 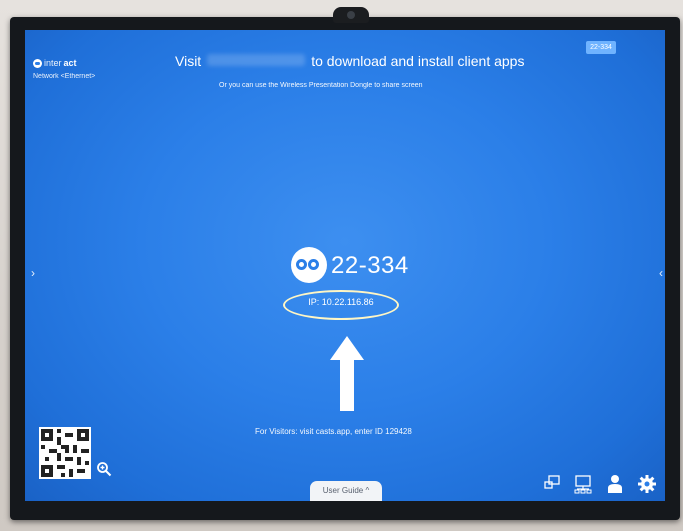 What do you see at coordinates (256, 60) in the screenshot?
I see `redacted-url` at bounding box center [256, 60].